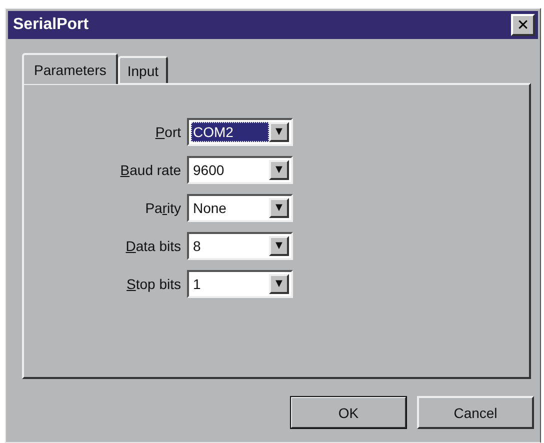  I want to click on dropdown-field: None ▼, so click(240, 208).